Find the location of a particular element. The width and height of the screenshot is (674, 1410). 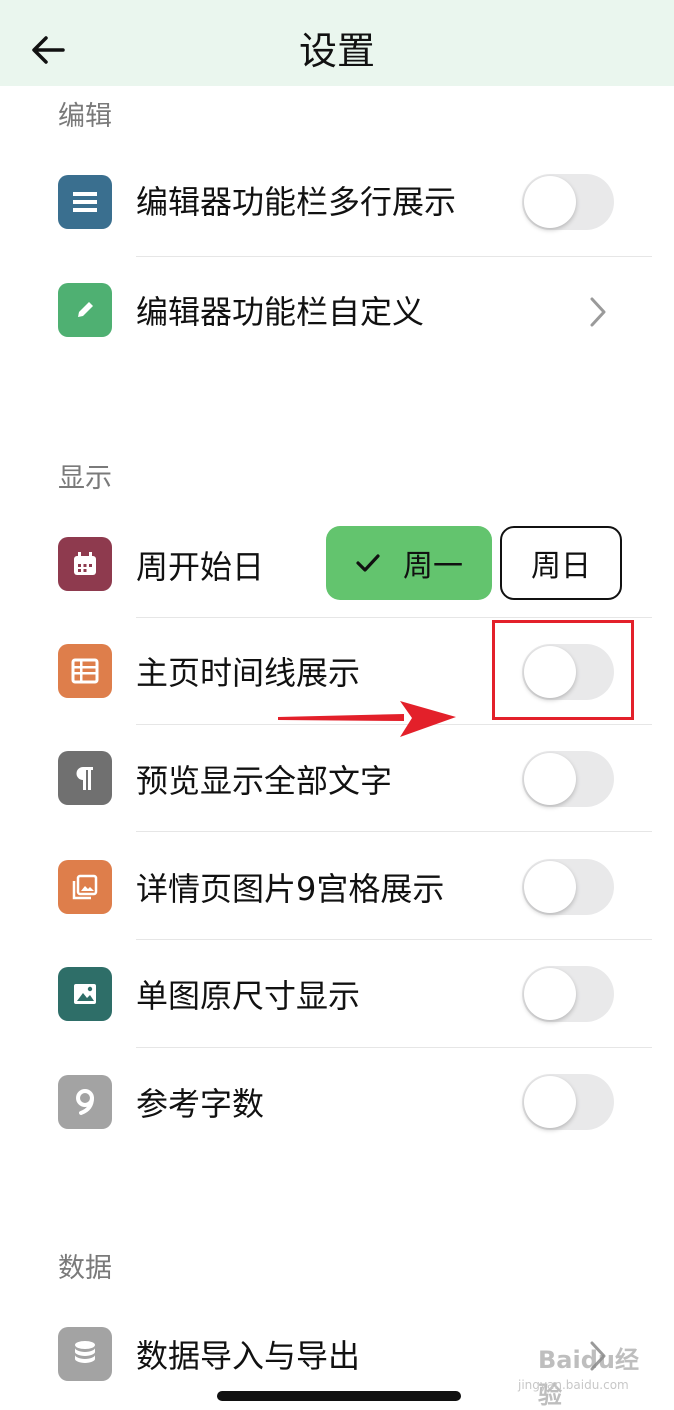

week-start-monday-button: 周一 is located at coordinates (409, 563).